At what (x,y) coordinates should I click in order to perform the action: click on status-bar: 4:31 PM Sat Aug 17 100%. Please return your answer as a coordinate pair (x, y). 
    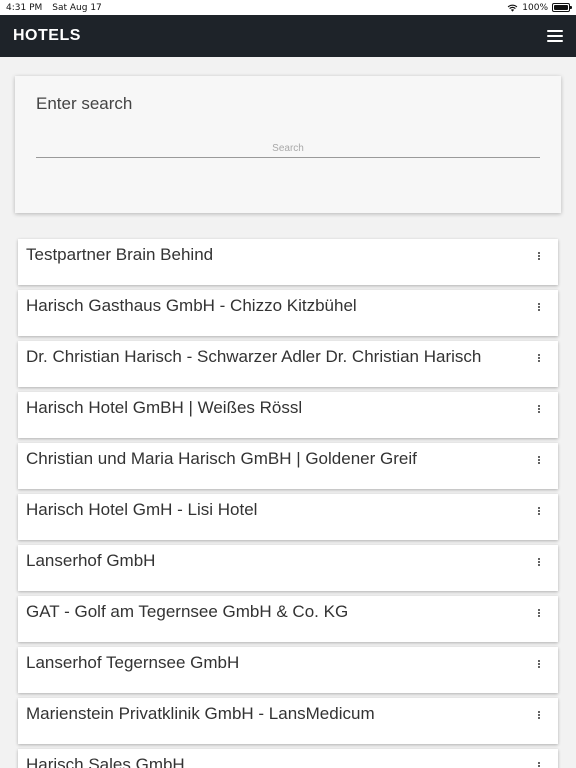
    Looking at the image, I should click on (288, 7).